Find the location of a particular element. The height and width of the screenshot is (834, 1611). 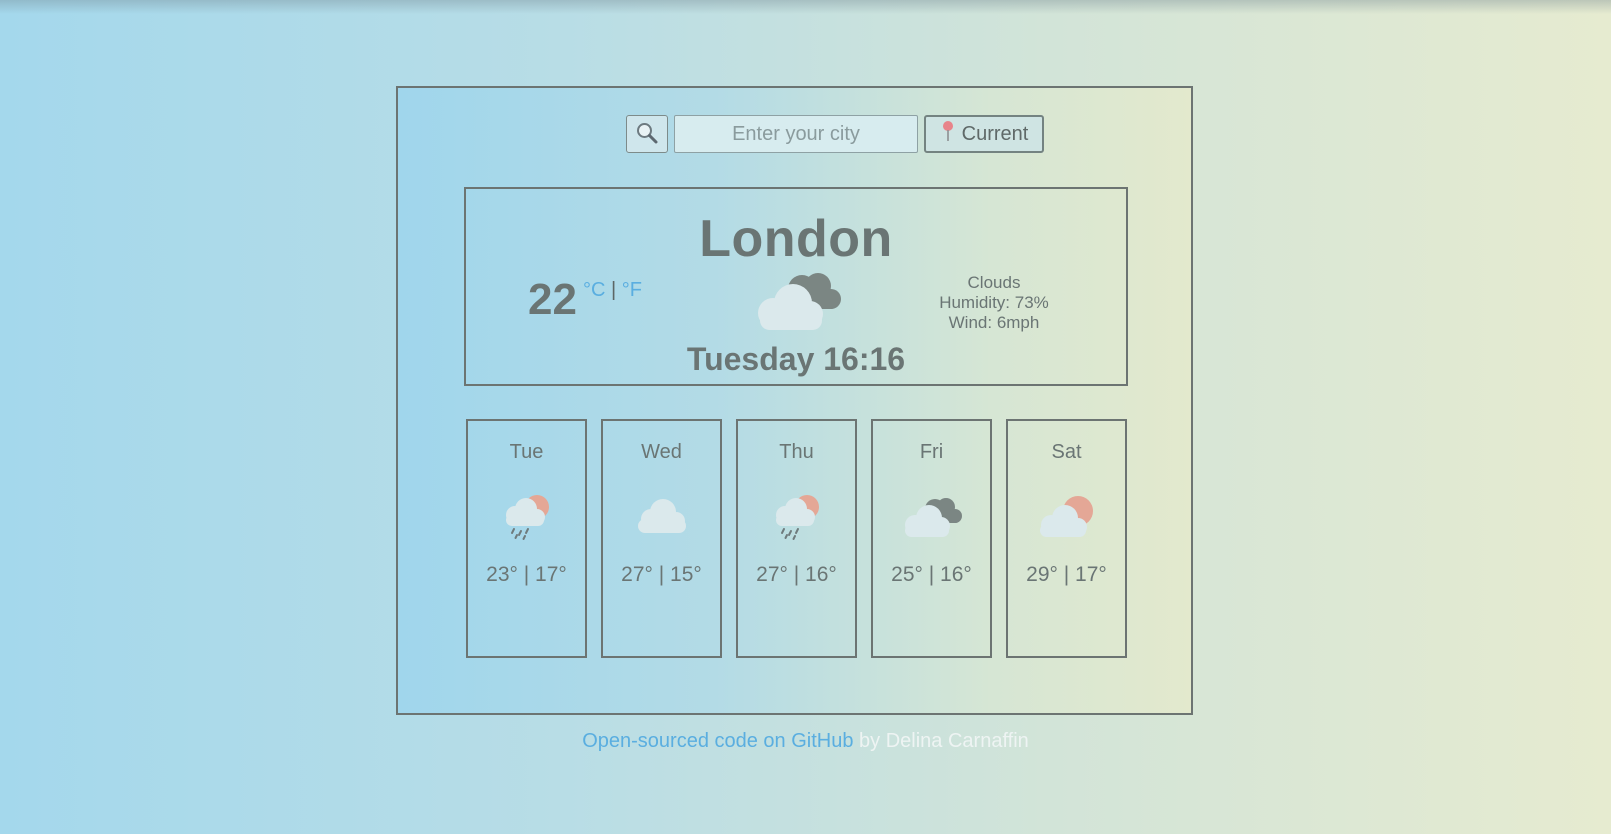

forecast-temps: 29° | 17° is located at coordinates (1066, 574).